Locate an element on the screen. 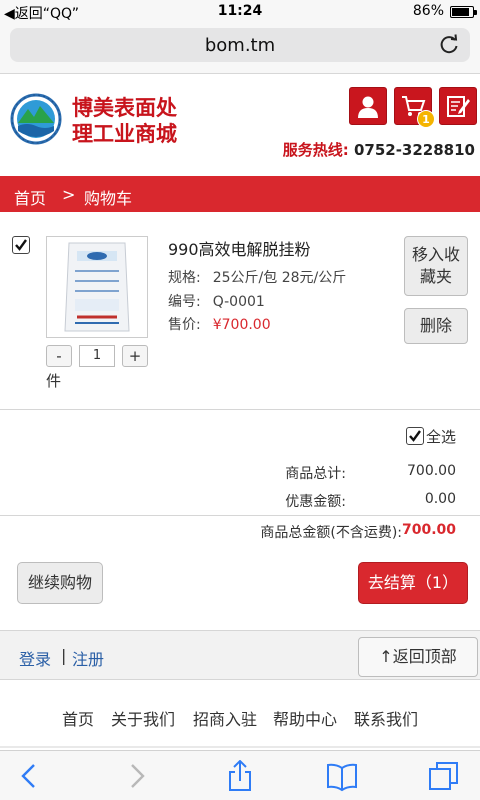 The image size is (480, 800). back-to-top-button: ↑返回顶部 is located at coordinates (418, 657).